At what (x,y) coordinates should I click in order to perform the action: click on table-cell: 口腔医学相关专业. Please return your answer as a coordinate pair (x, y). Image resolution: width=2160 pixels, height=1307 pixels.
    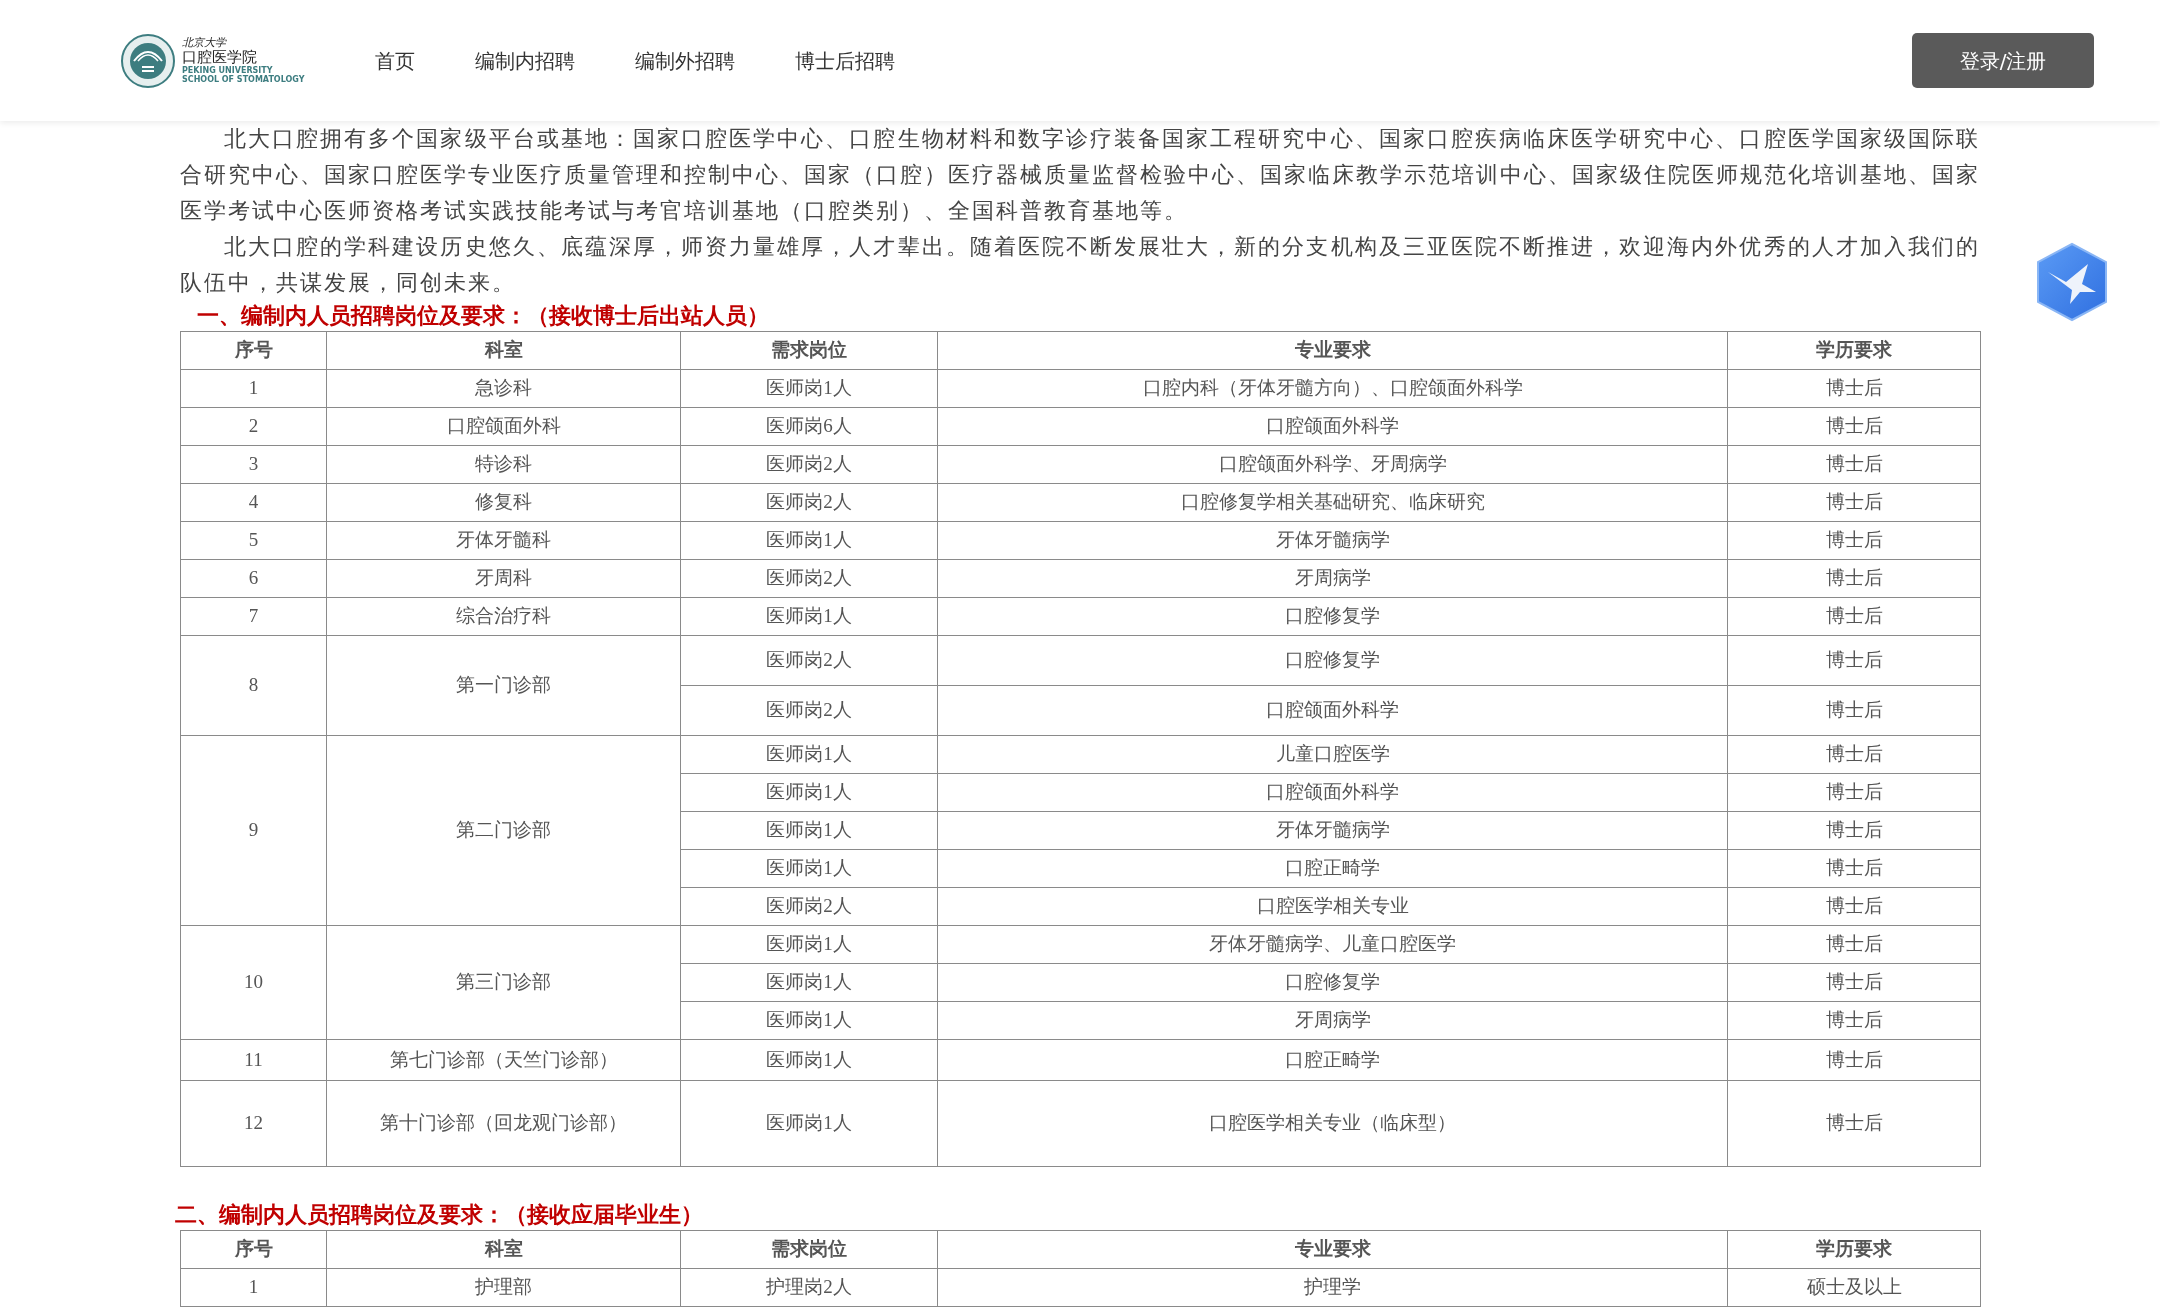
    Looking at the image, I should click on (1332, 906).